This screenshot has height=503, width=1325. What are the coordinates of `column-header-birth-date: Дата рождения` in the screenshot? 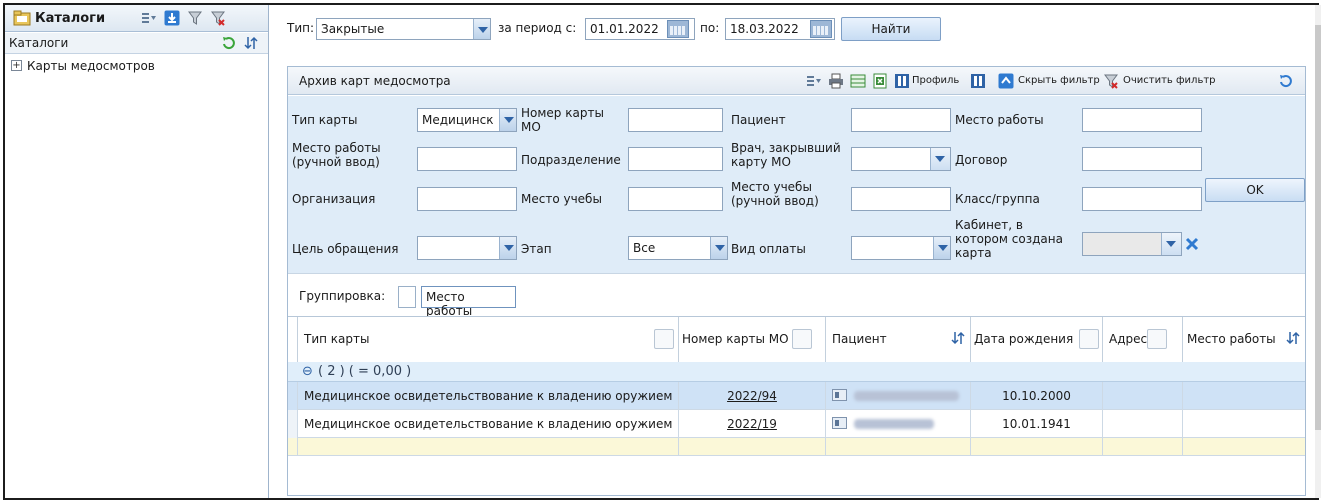 It's located at (1037, 339).